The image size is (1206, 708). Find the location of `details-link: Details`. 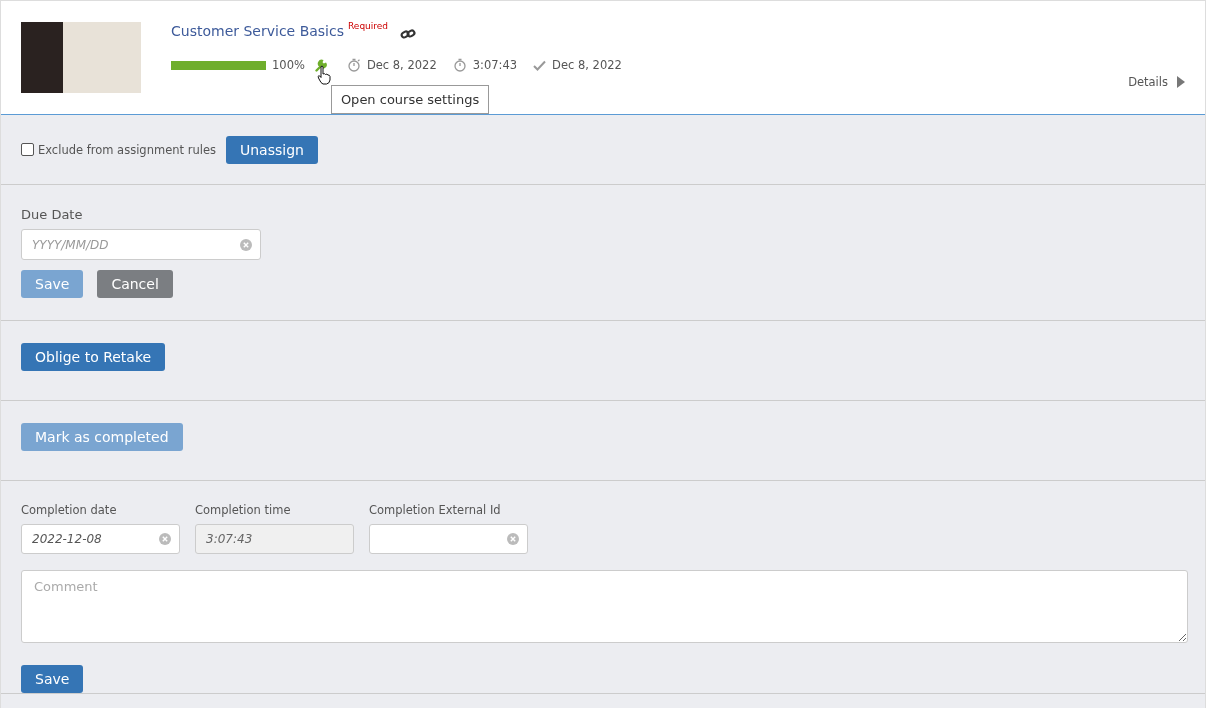

details-link: Details is located at coordinates (1156, 82).